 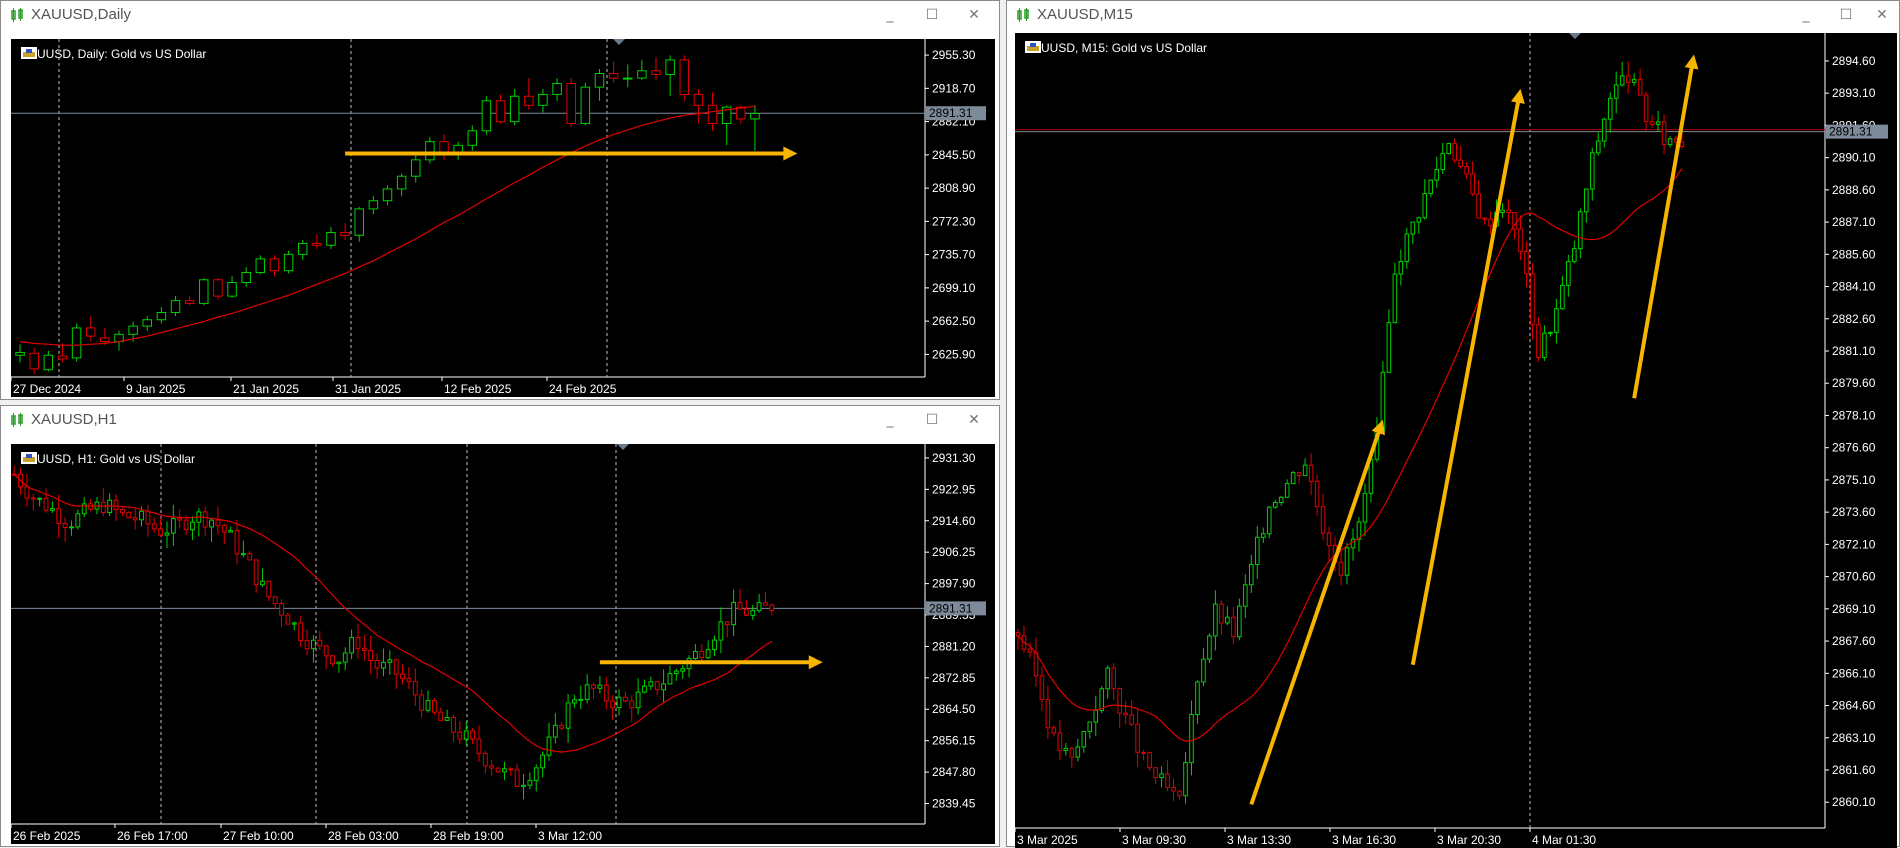 What do you see at coordinates (1469, 840) in the screenshot?
I see `x-tick-label: 3 Mar 20:30` at bounding box center [1469, 840].